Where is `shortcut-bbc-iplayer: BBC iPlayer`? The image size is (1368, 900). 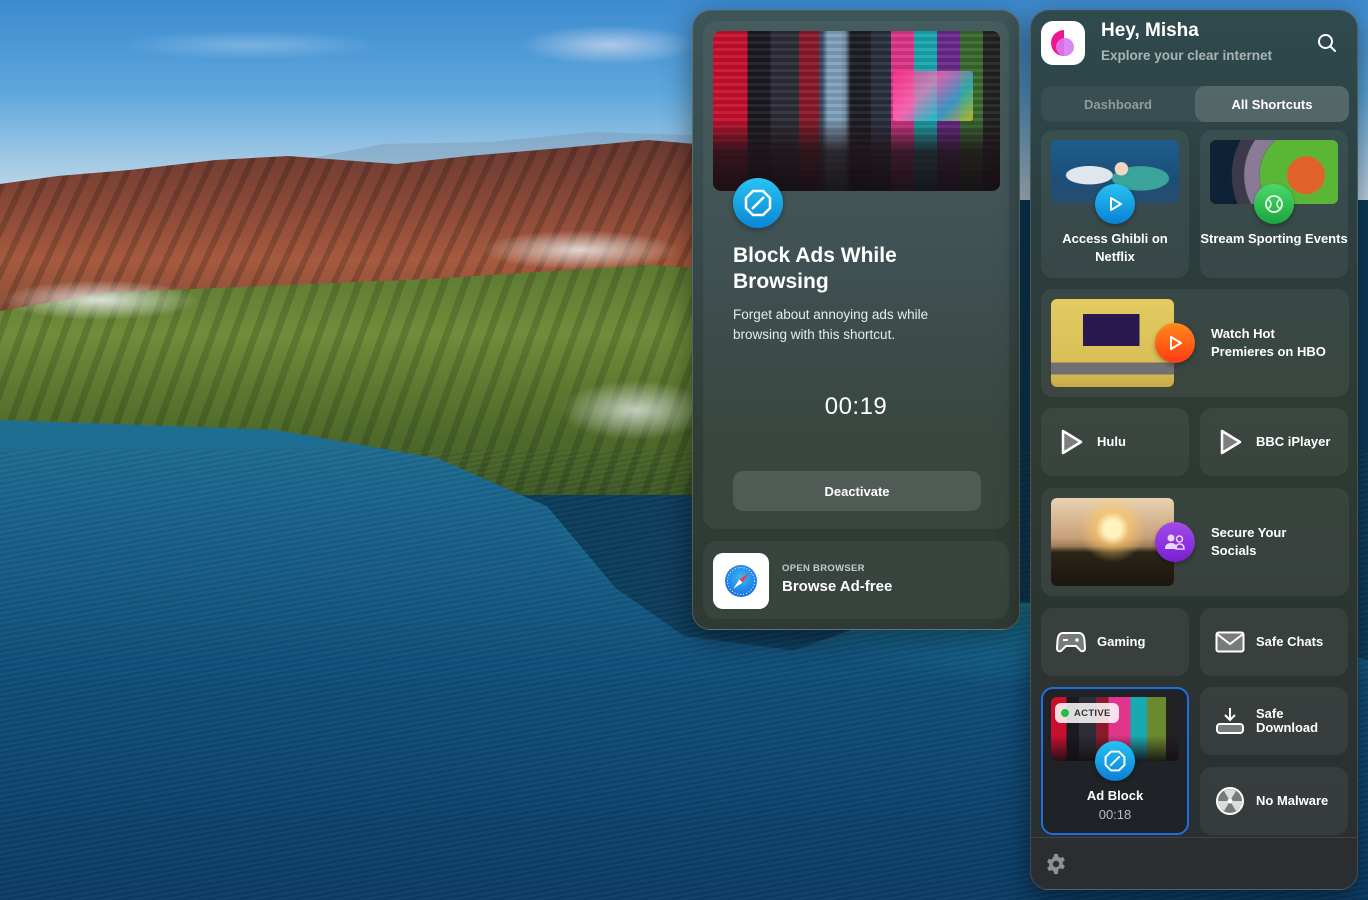 shortcut-bbc-iplayer: BBC iPlayer is located at coordinates (1274, 442).